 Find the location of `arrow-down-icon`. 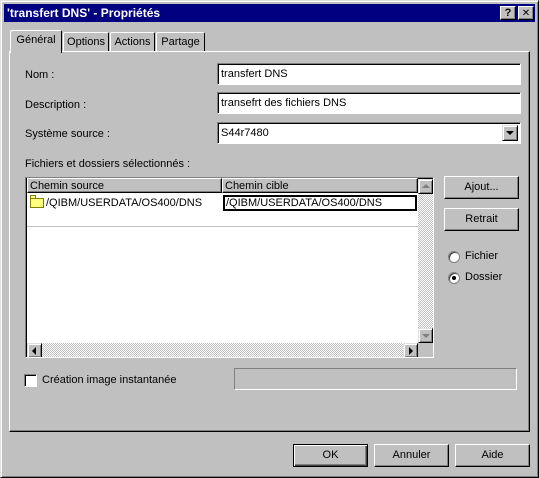

arrow-down-icon is located at coordinates (426, 336).